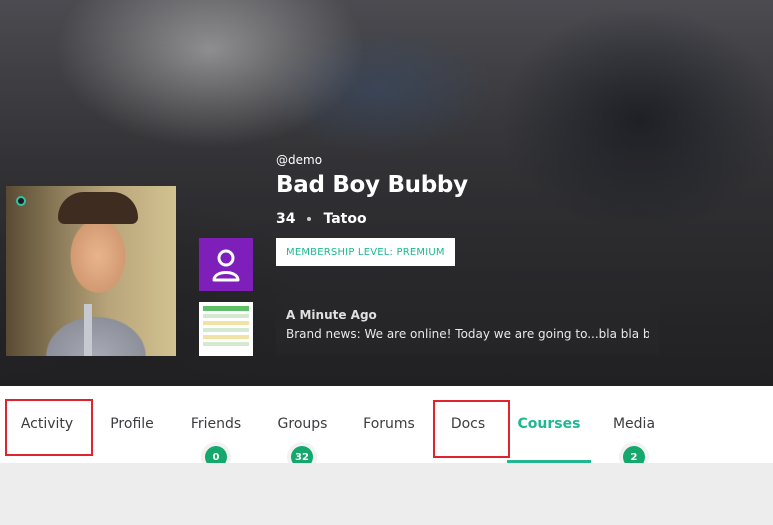  Describe the element at coordinates (634, 424) in the screenshot. I see `tab-label: Media` at that location.